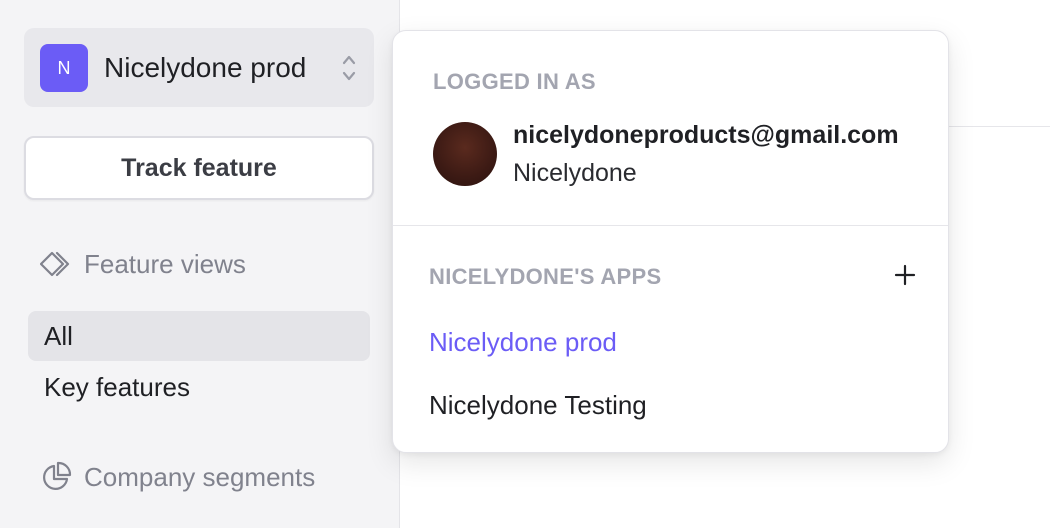  Describe the element at coordinates (199, 387) in the screenshot. I see `feature-view-key-features: Key features` at that location.